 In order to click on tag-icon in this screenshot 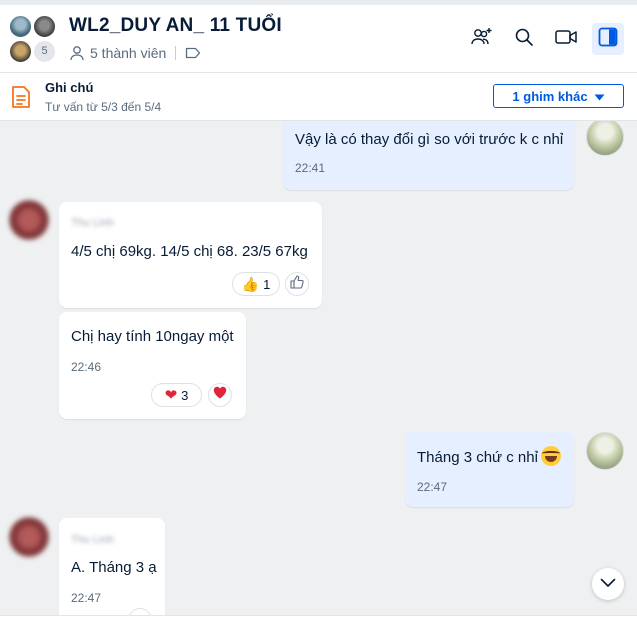, I will do `click(193, 53)`.